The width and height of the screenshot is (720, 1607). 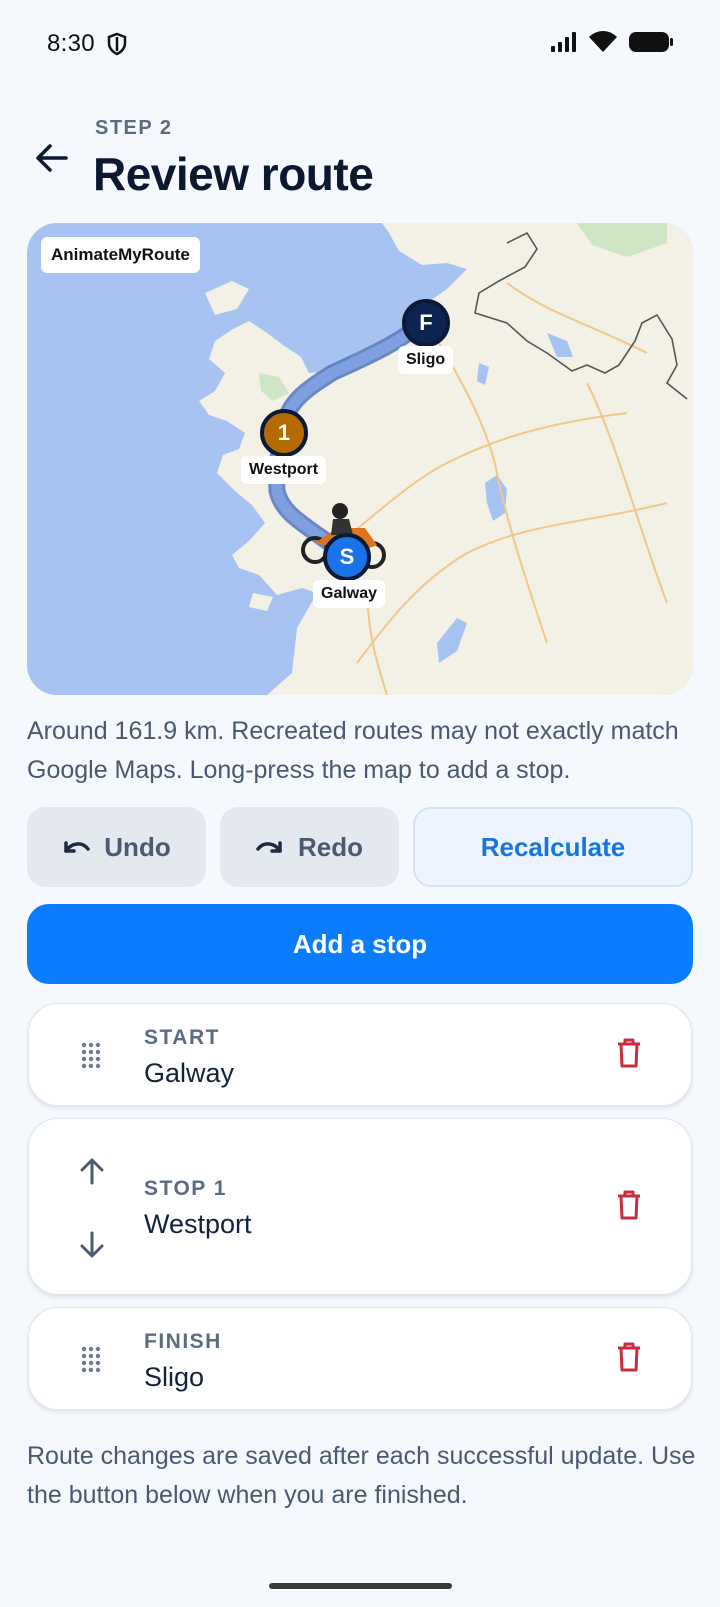 What do you see at coordinates (183, 1341) in the screenshot?
I see `stop-kind: FINISH` at bounding box center [183, 1341].